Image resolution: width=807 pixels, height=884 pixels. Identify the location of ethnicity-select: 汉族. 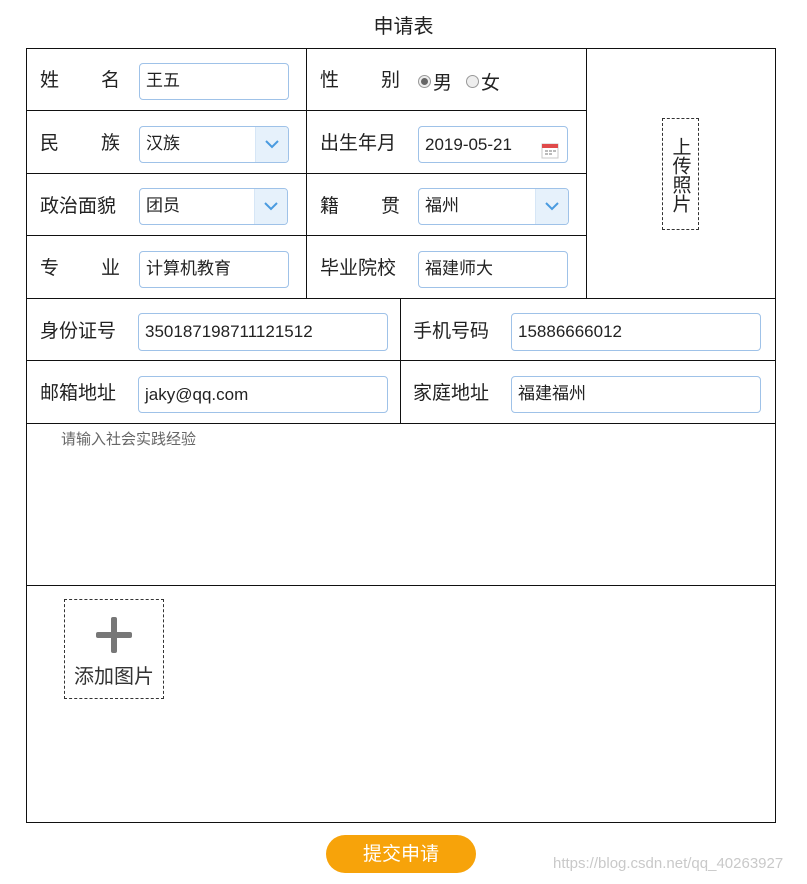
(214, 144).